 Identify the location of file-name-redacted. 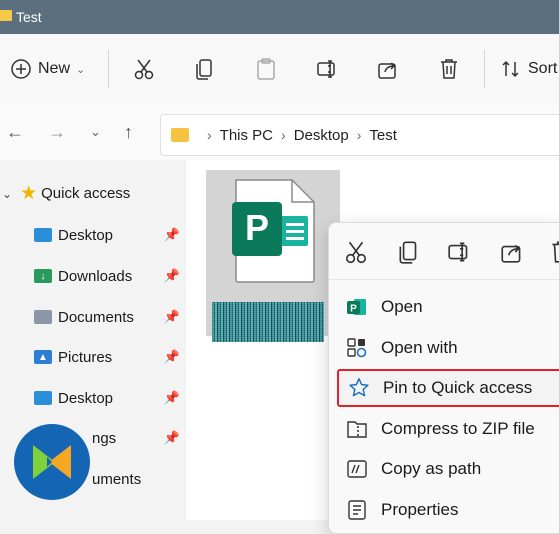
(268, 322).